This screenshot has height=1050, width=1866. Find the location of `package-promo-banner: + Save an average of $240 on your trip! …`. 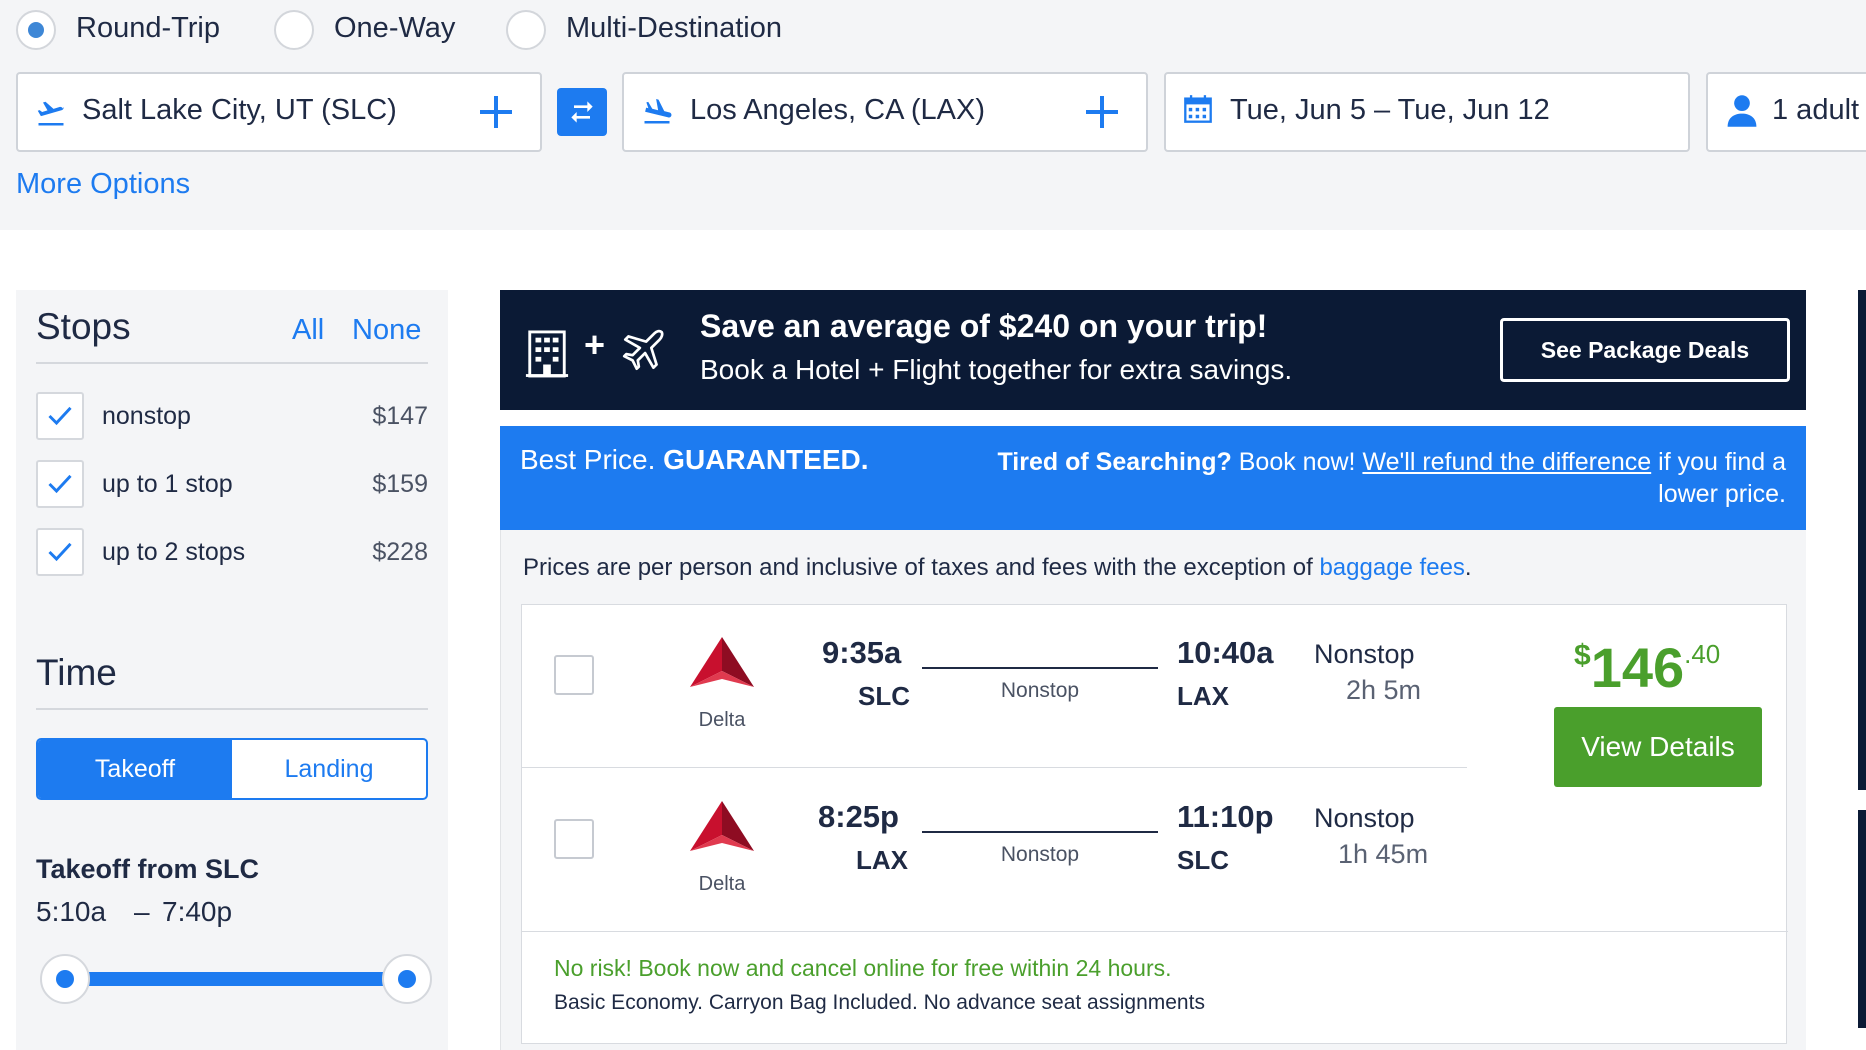

package-promo-banner: + Save an average of $240 on your trip! … is located at coordinates (1153, 350).